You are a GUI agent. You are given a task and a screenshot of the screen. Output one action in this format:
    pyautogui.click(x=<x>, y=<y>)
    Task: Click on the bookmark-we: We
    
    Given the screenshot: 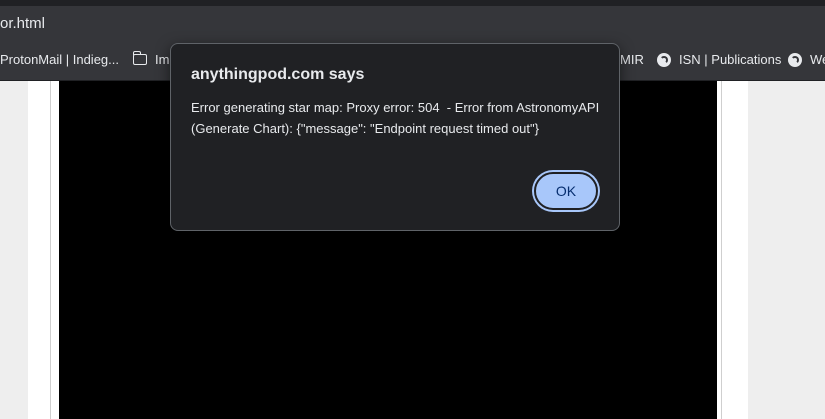 What is the action you would take?
    pyautogui.click(x=806, y=59)
    